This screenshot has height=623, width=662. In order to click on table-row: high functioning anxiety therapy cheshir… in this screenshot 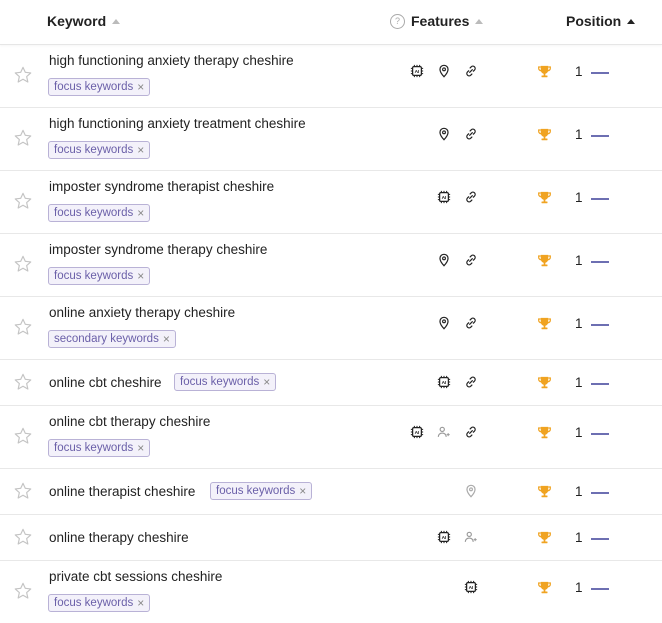, I will do `click(331, 76)`.